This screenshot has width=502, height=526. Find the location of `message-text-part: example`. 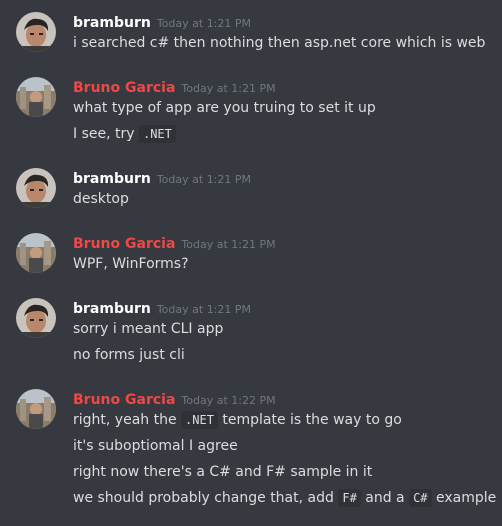

message-text-part: example is located at coordinates (464, 498).